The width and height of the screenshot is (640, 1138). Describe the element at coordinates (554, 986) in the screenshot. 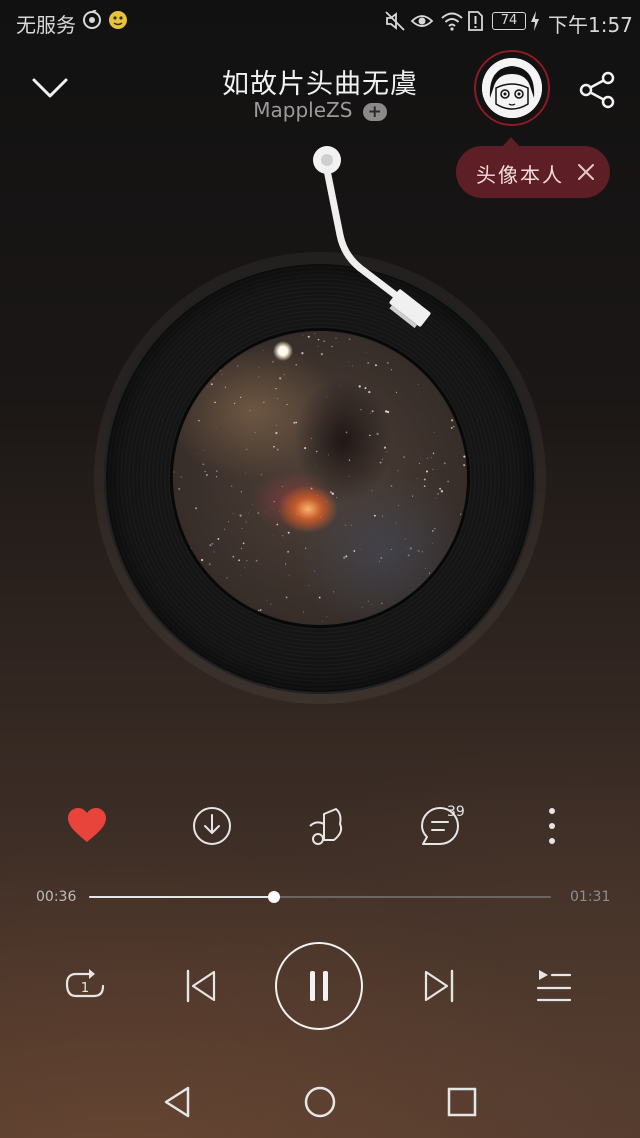

I see `playlist-icon` at that location.